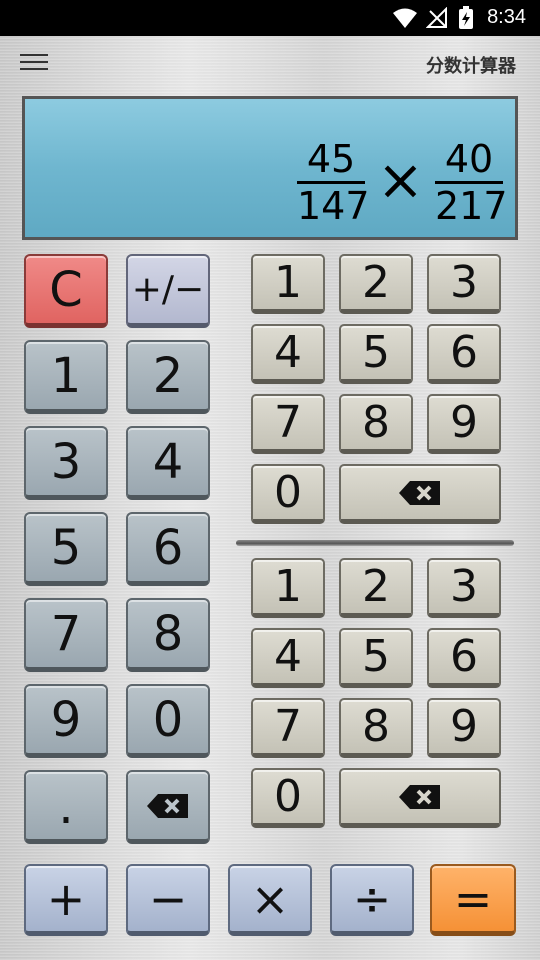 This screenshot has width=540, height=960. Describe the element at coordinates (405, 18) in the screenshot. I see `wifi-icon` at that location.